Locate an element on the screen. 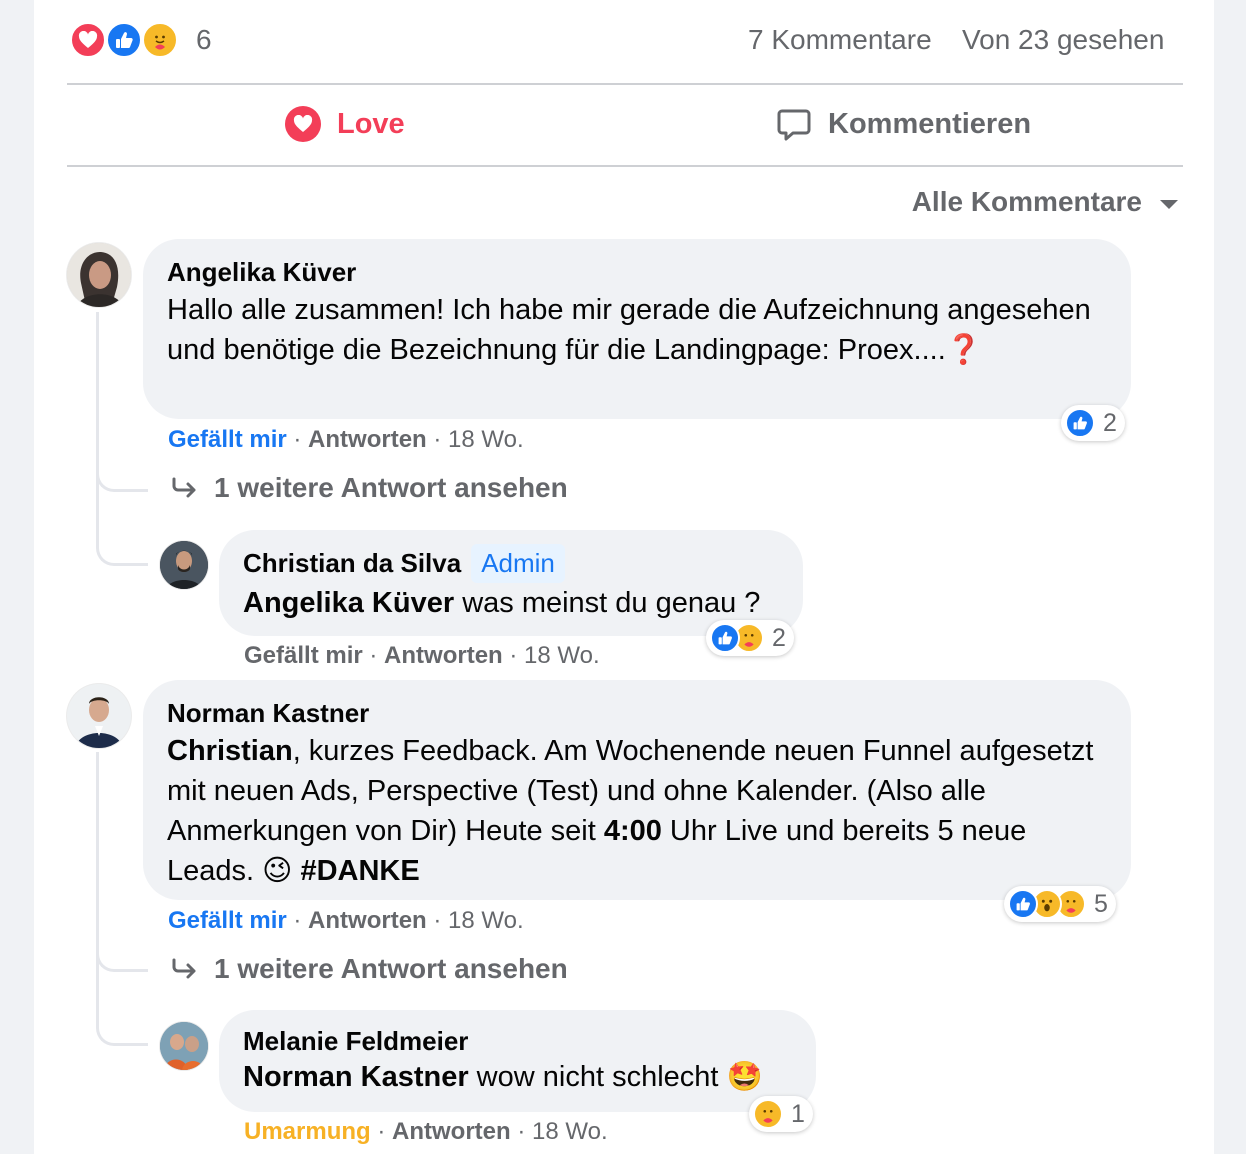  reaction-count: 1 is located at coordinates (798, 1113).